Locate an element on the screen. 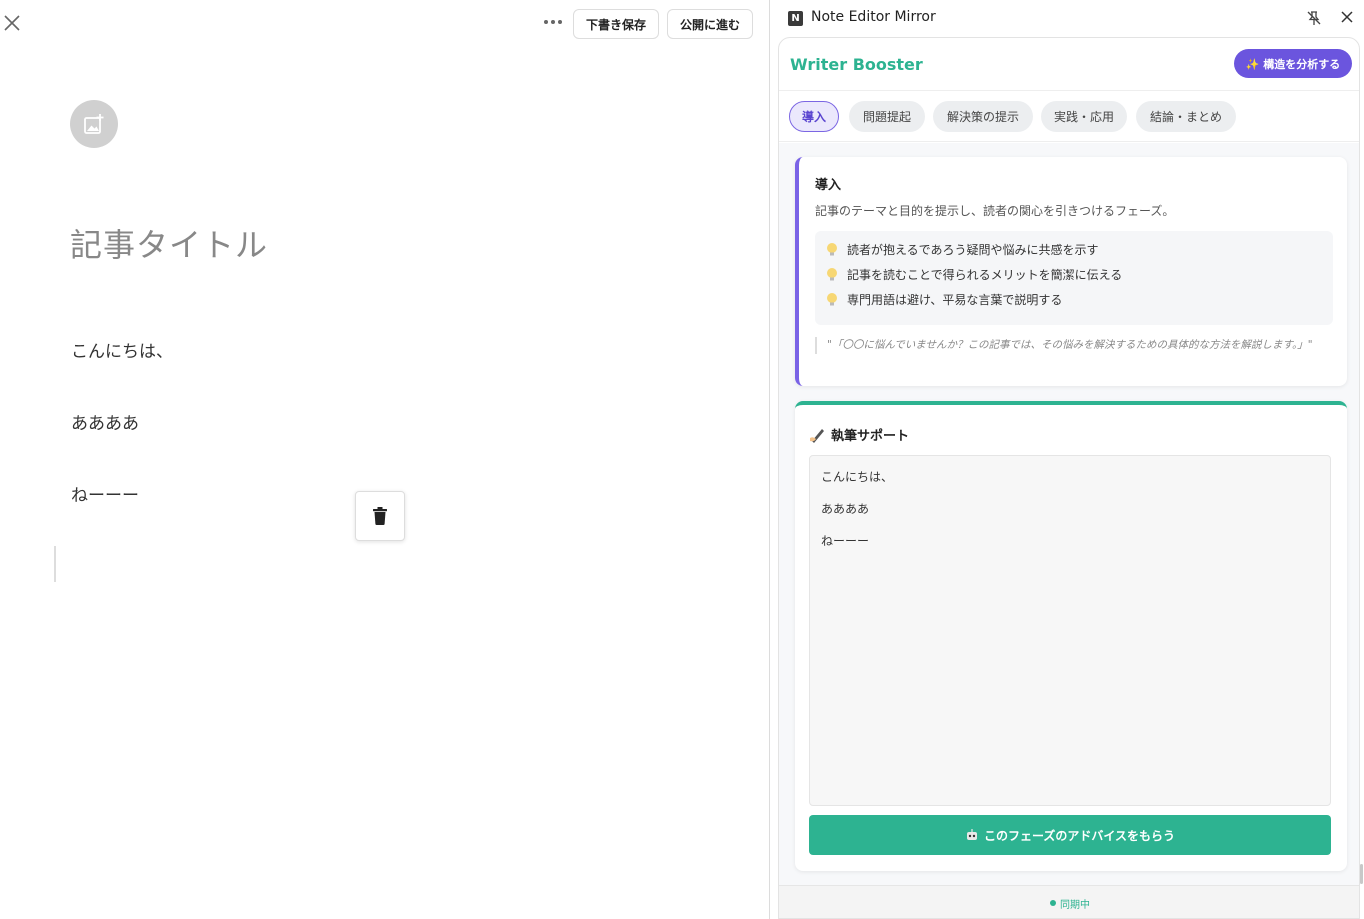  analyze-structure-button: ✨ 構造を分析する is located at coordinates (1293, 63).